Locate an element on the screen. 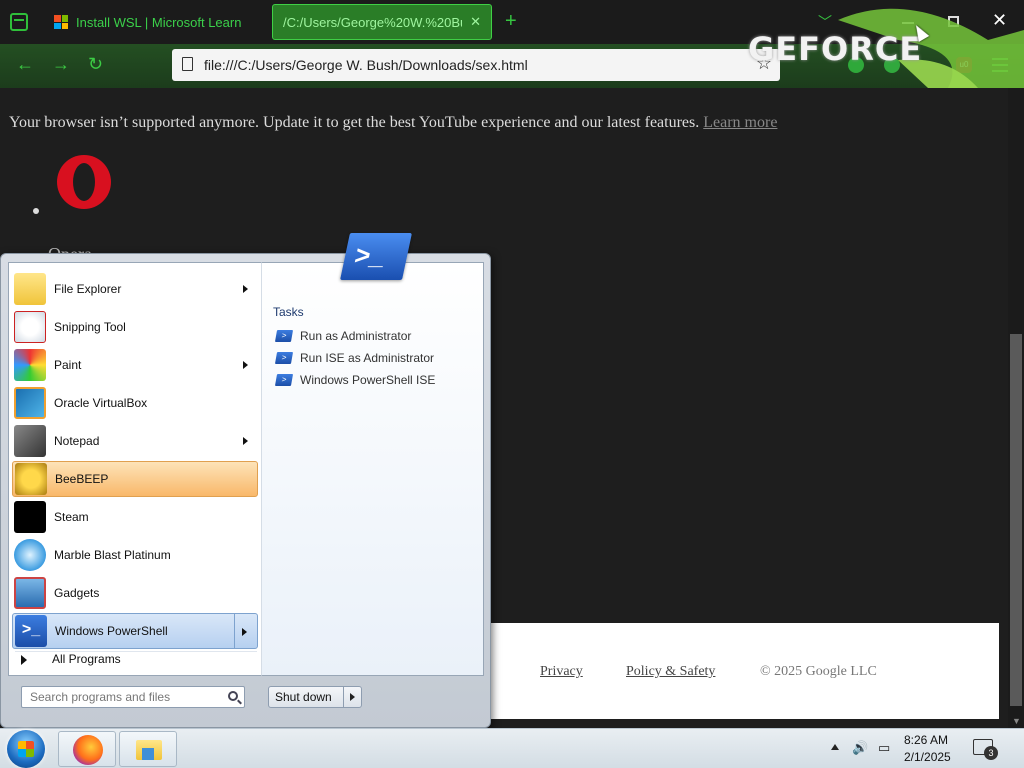  program-notepad: Notepad is located at coordinates (135, 441).